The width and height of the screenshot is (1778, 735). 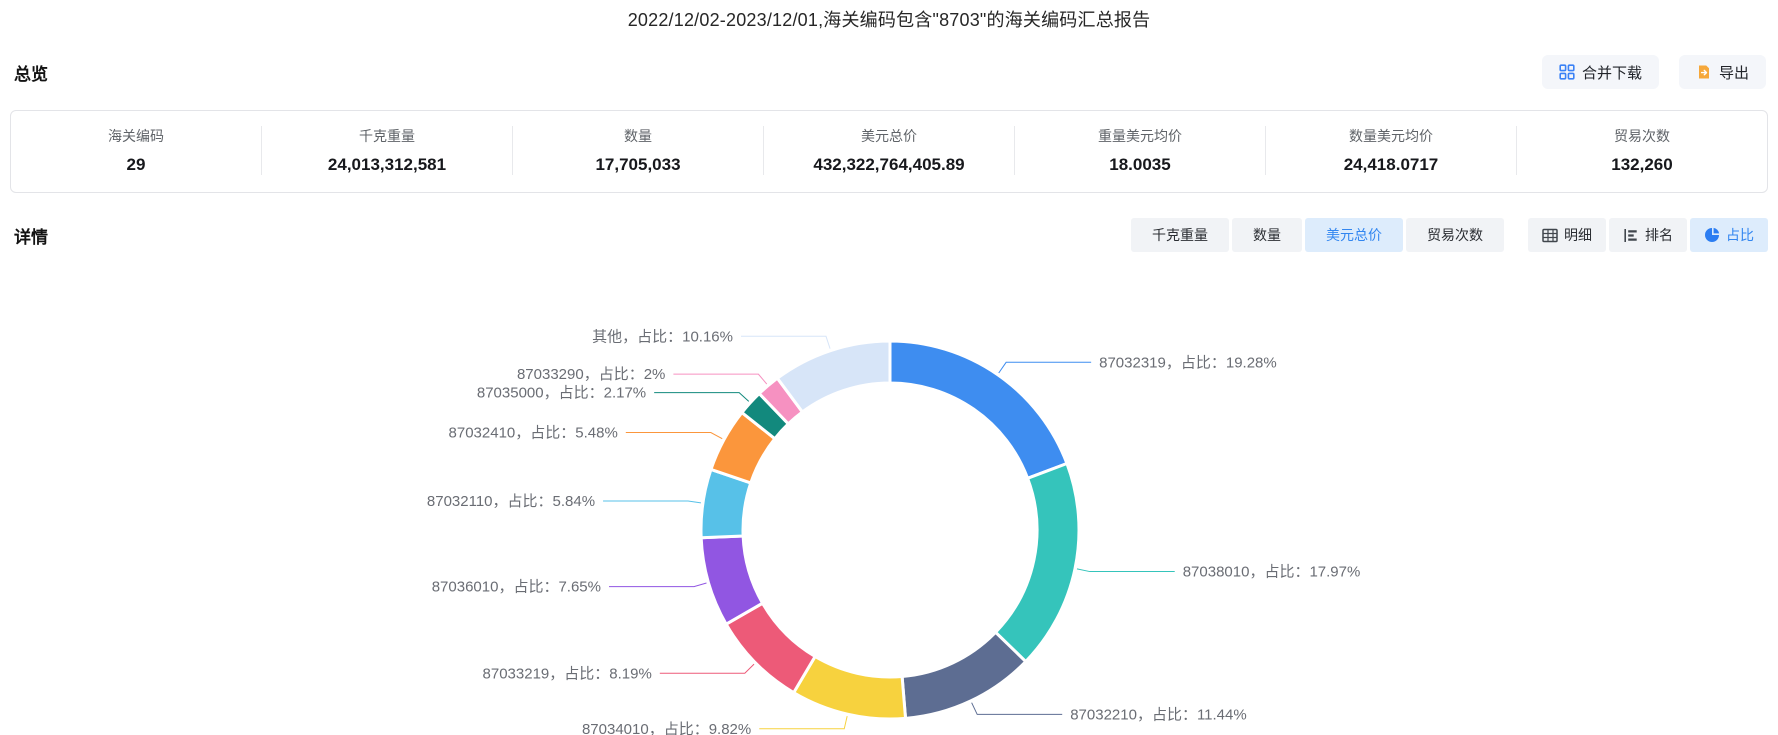 I want to click on pie-label-87035000: 87035000，占比：2.17%, so click(x=561, y=393).